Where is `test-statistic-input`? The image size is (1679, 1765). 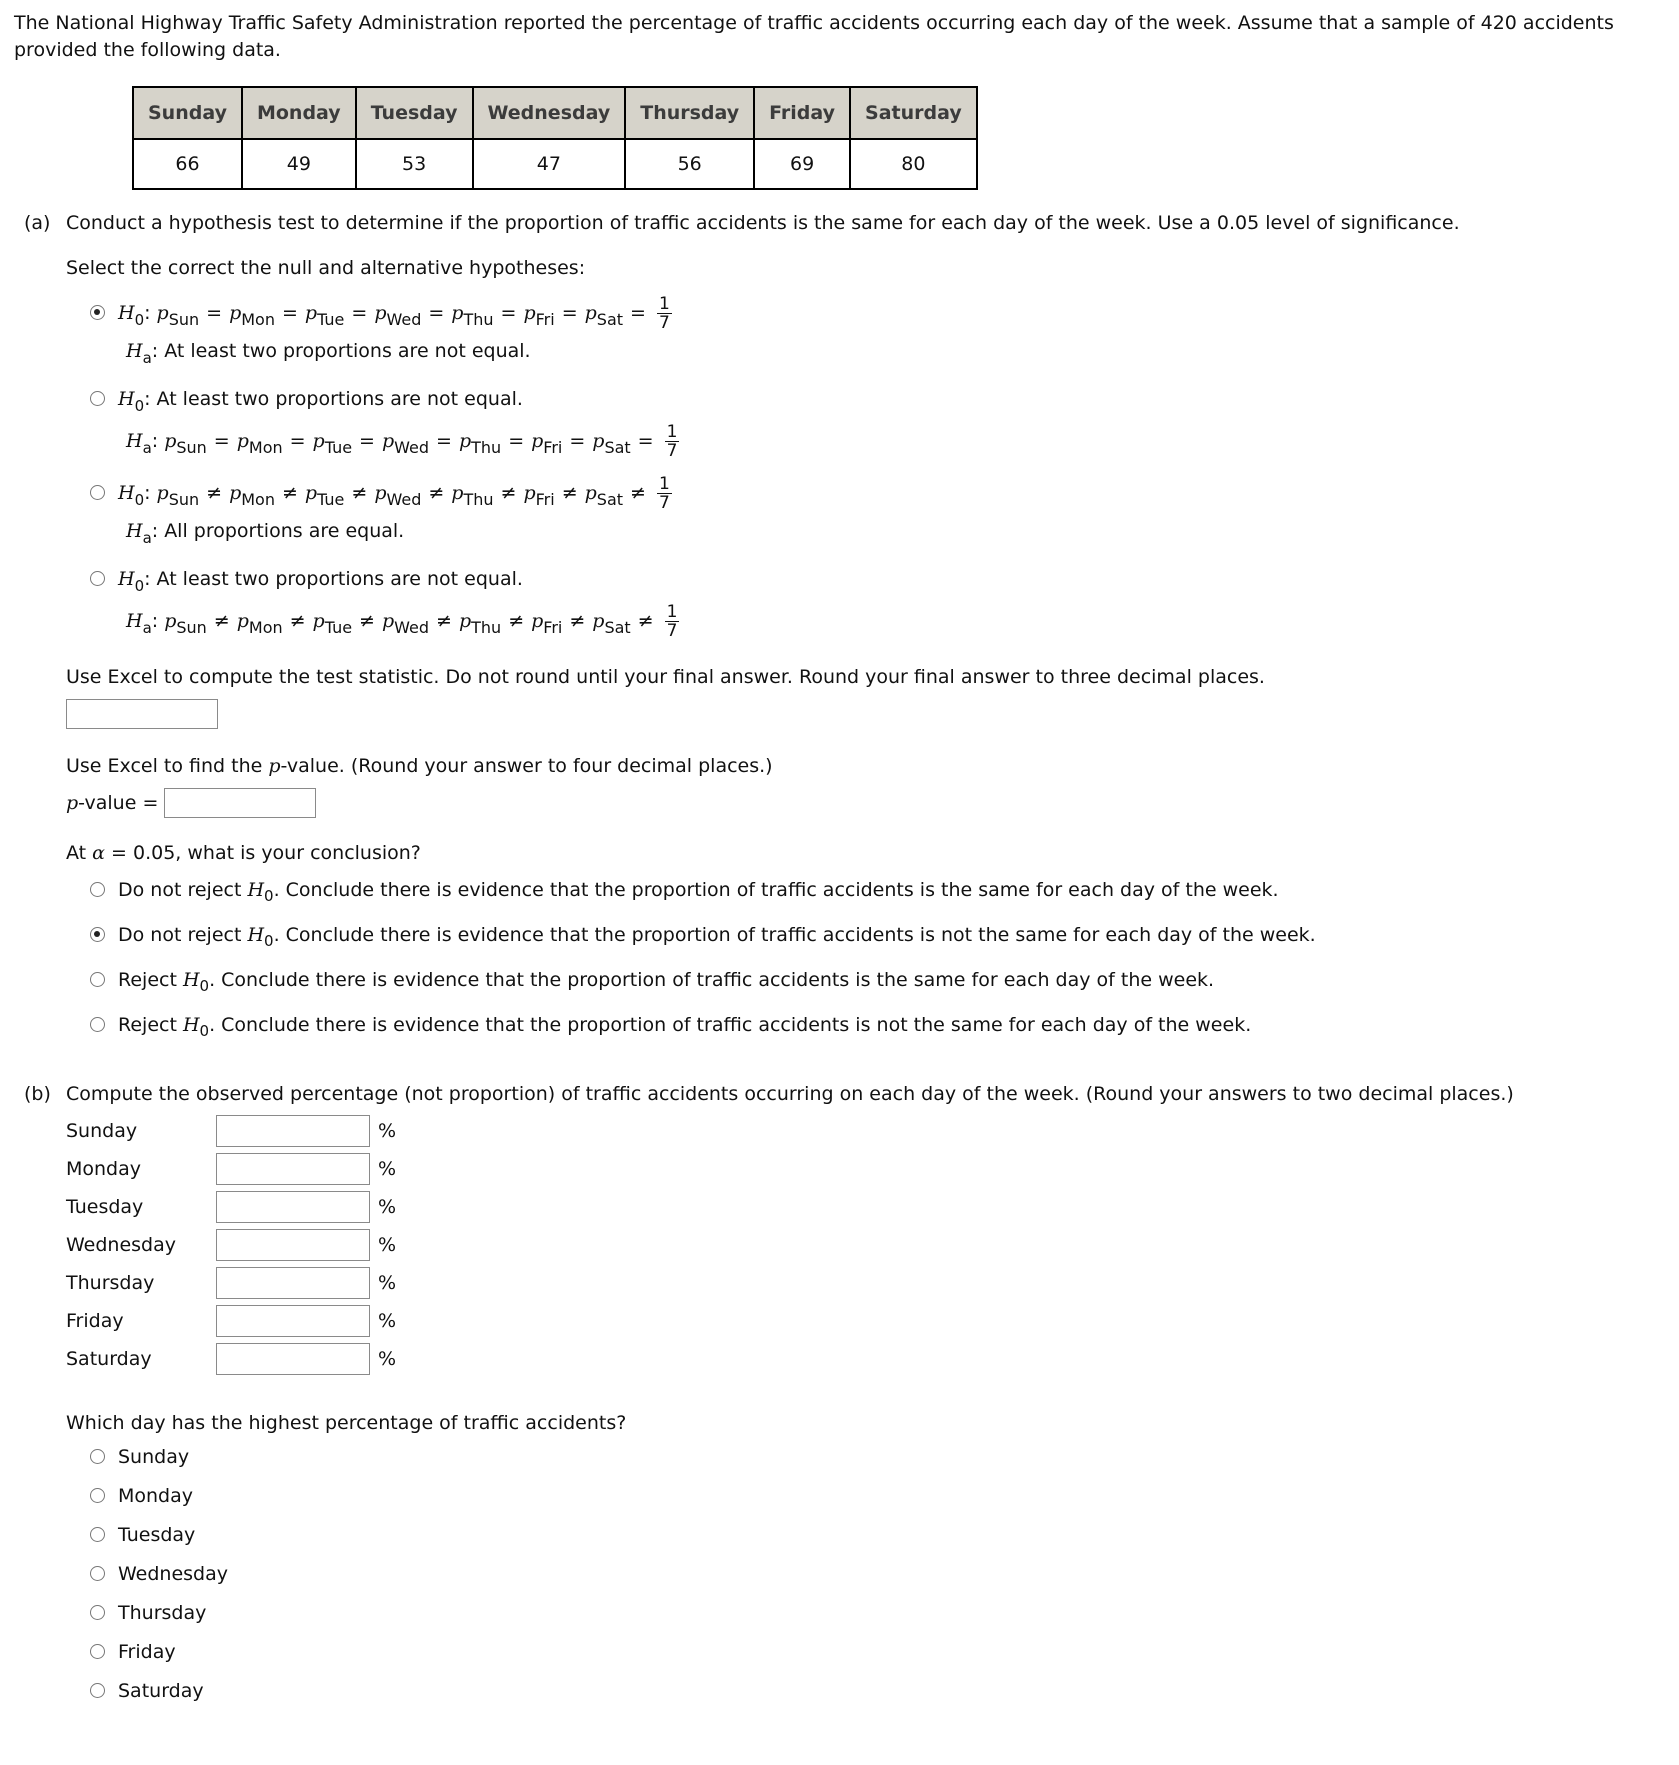
test-statistic-input is located at coordinates (142, 714).